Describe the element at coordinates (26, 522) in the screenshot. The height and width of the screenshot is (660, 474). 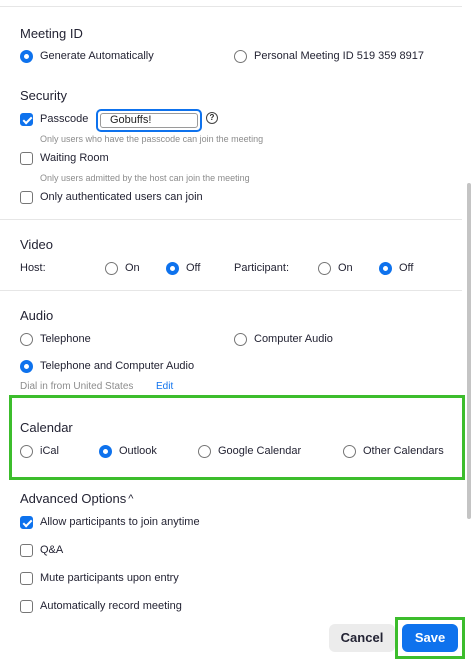
I see `allow-join-anytime-checkbox` at that location.